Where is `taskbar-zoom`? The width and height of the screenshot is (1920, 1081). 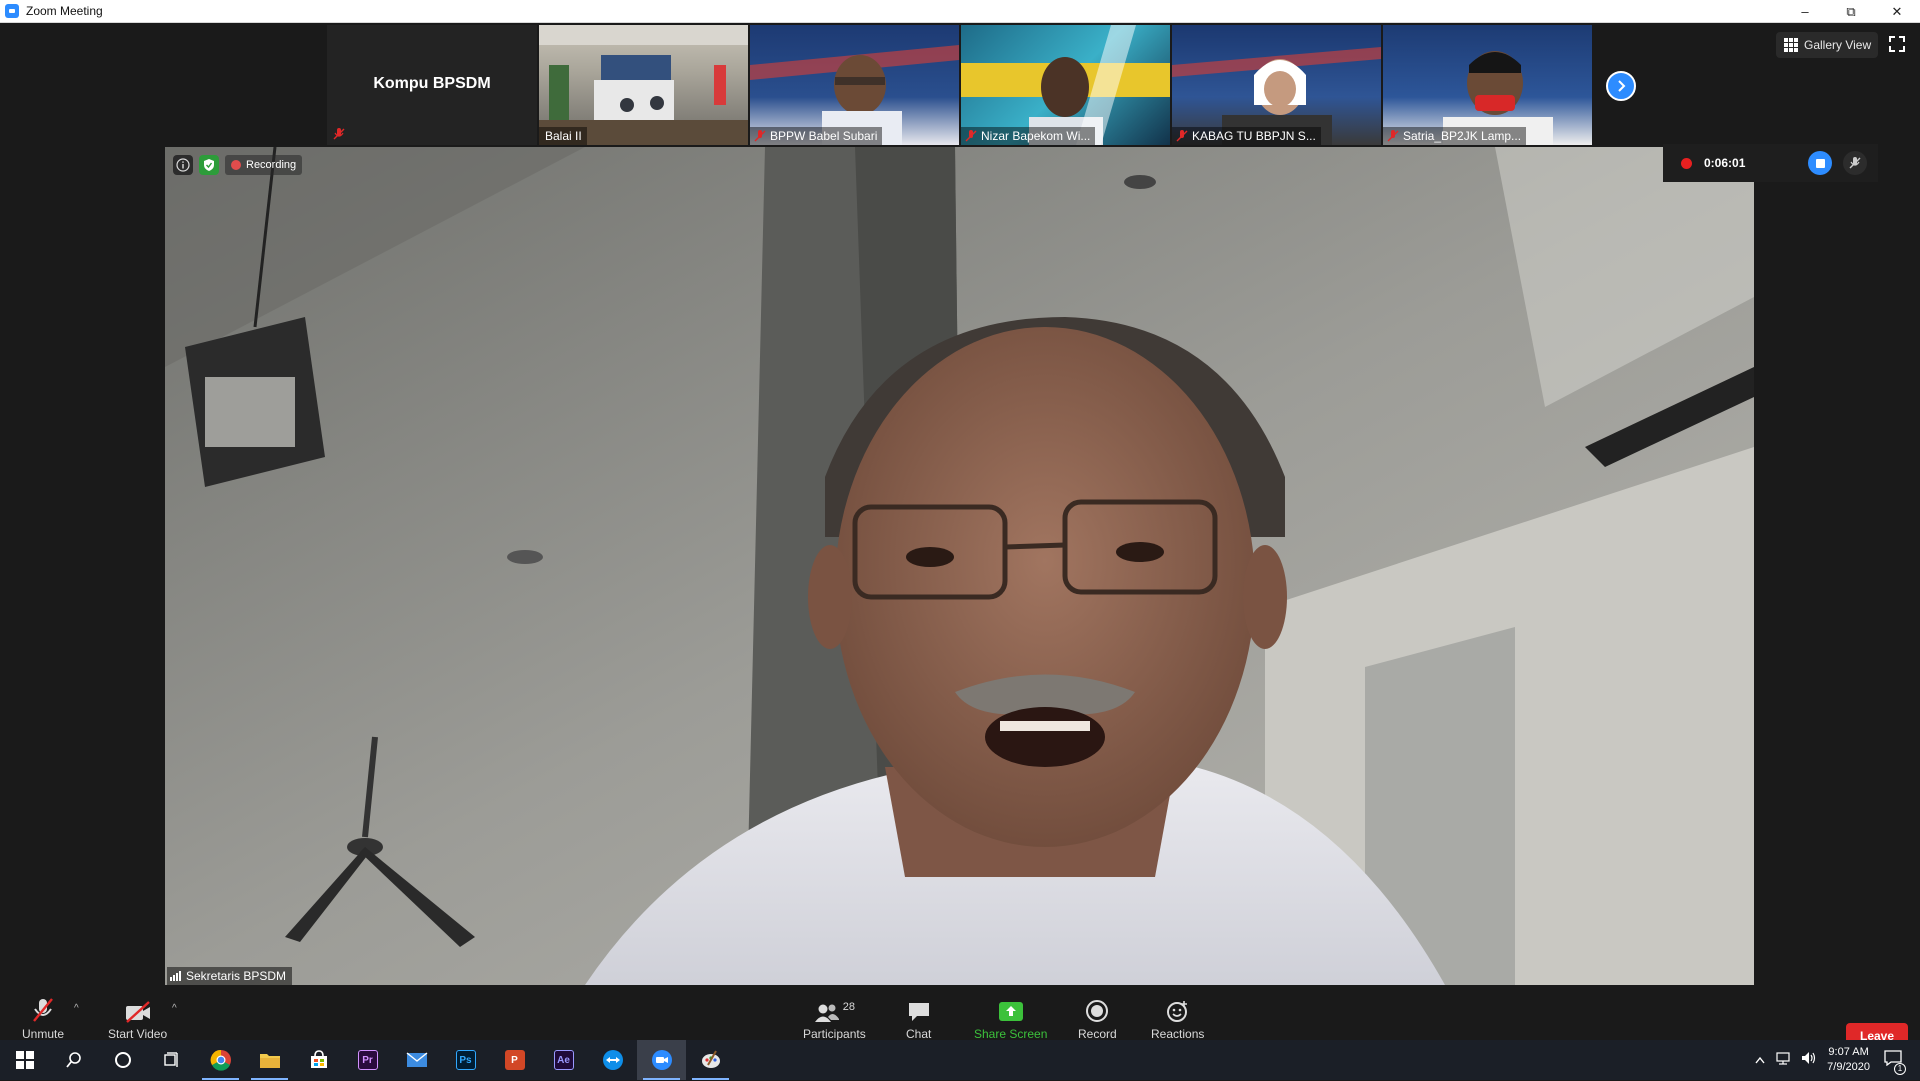
taskbar-zoom is located at coordinates (661, 1060).